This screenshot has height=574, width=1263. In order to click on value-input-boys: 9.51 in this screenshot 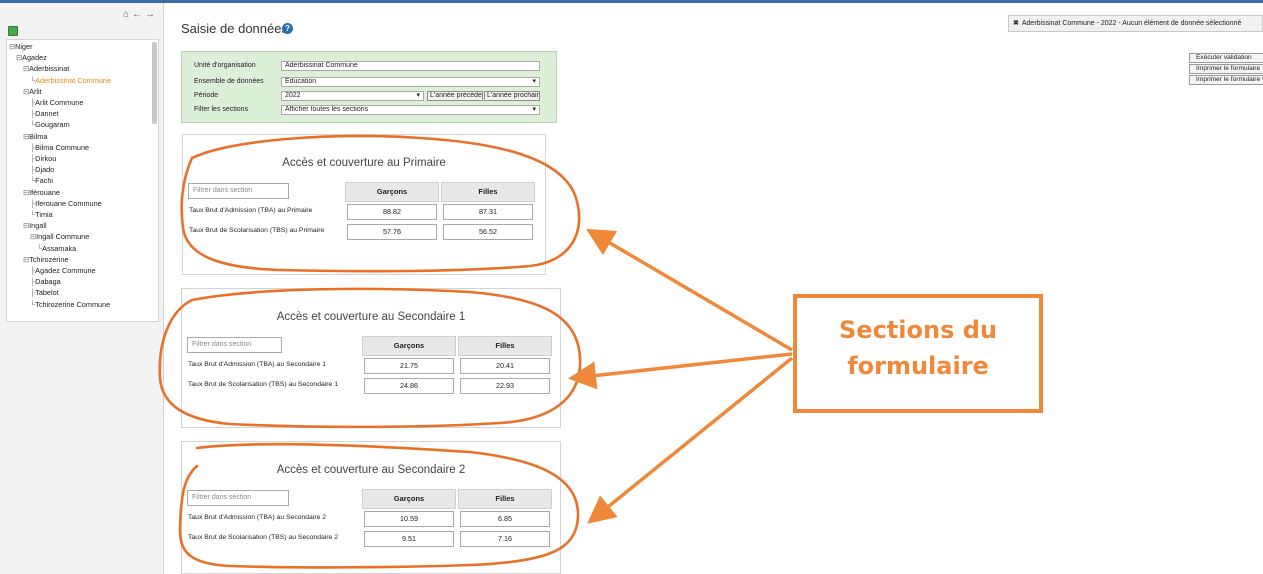, I will do `click(409, 539)`.